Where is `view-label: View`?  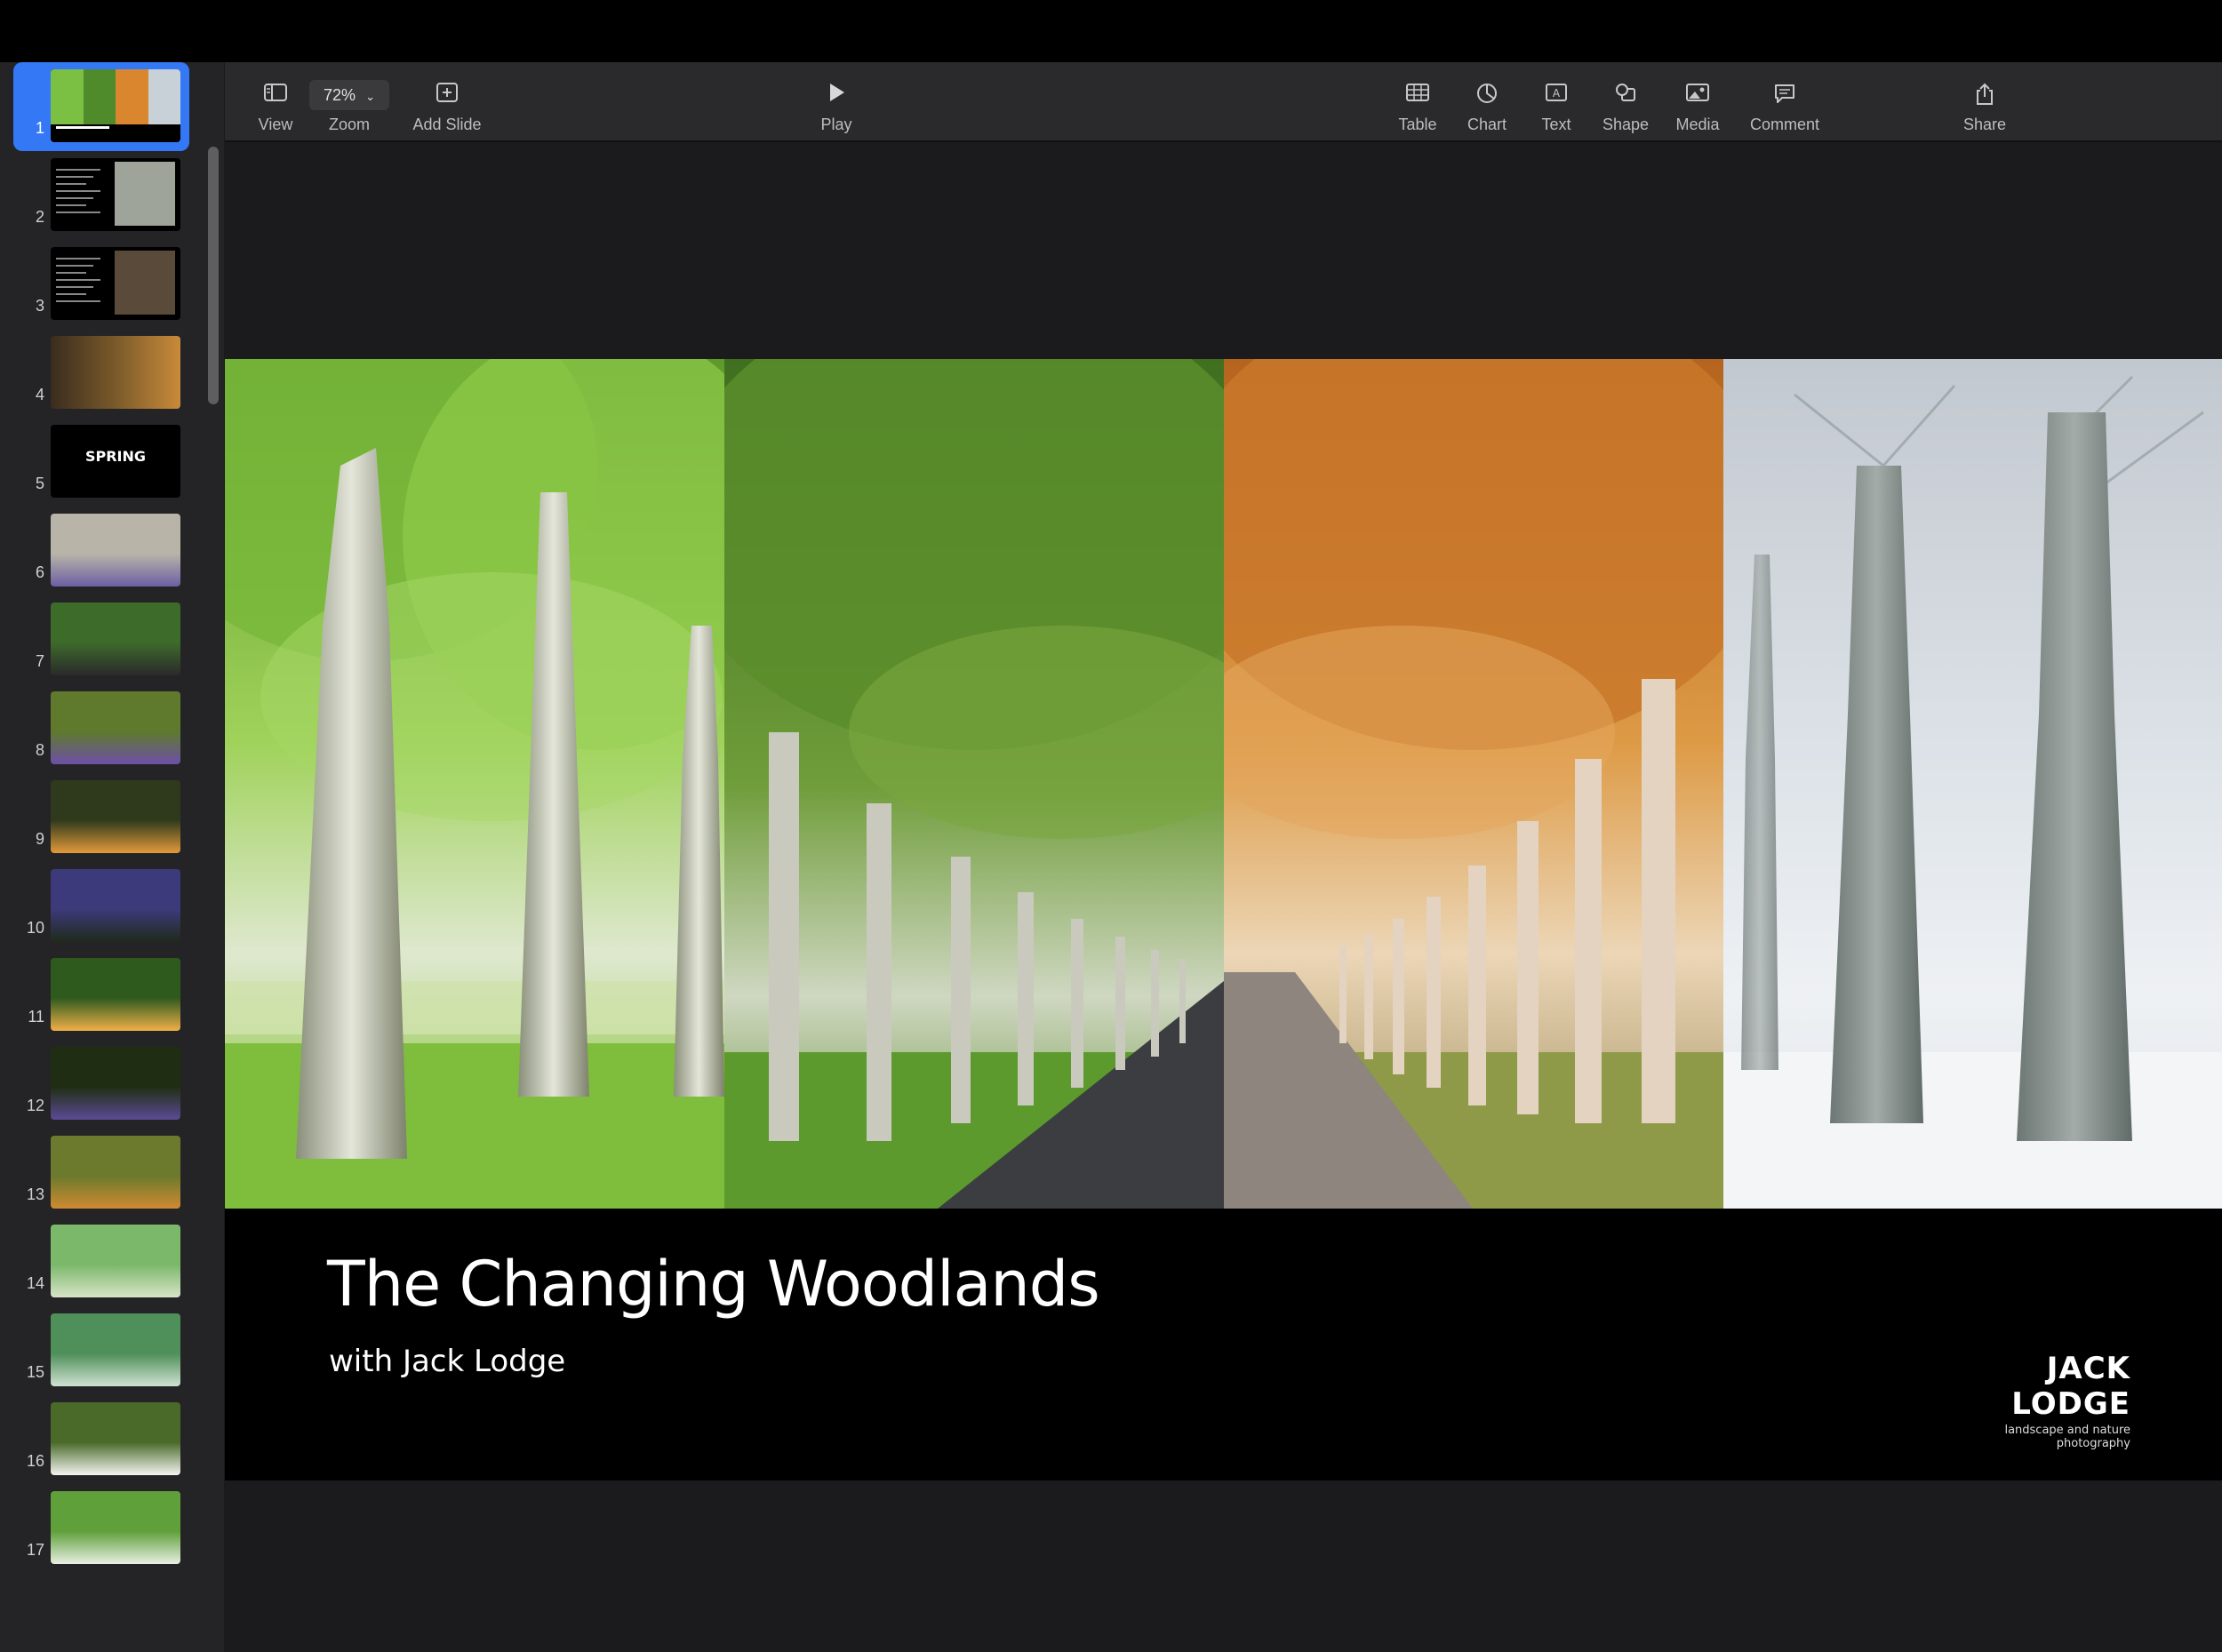
view-label: View is located at coordinates (275, 124).